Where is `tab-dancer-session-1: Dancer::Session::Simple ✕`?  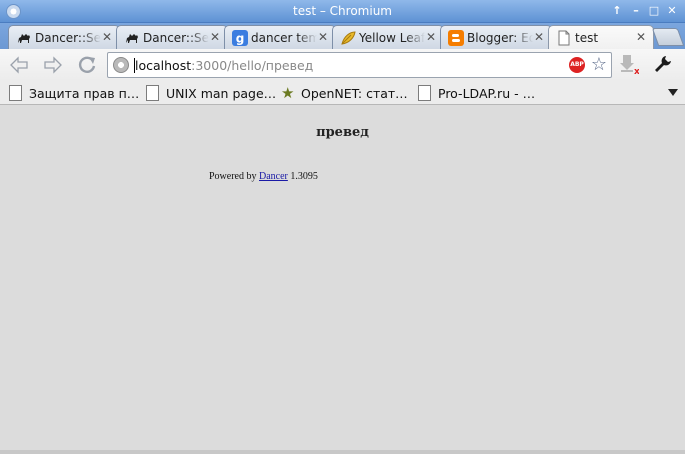
tab-dancer-session-1: Dancer::Session::Simple ✕ is located at coordinates (64, 37).